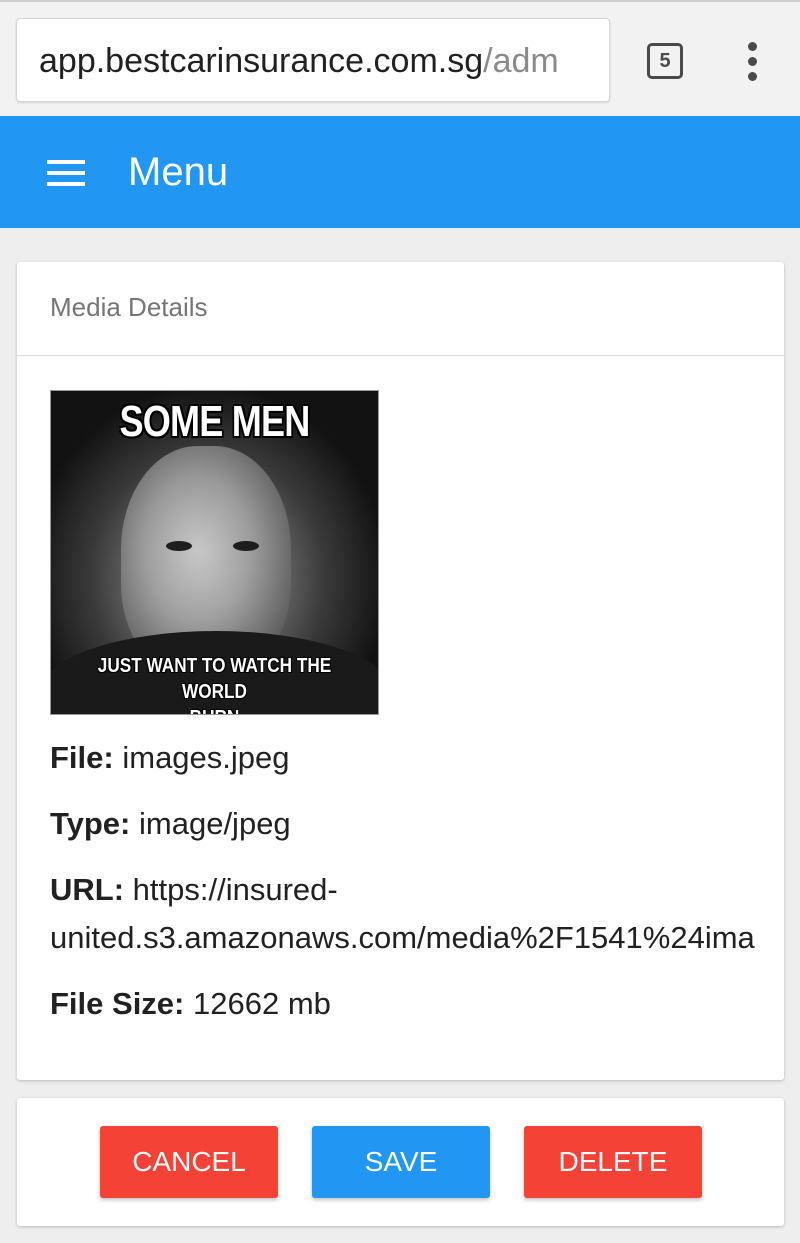 This screenshot has height=1243, width=800. Describe the element at coordinates (87, 889) in the screenshot. I see `url-label: URL:` at that location.